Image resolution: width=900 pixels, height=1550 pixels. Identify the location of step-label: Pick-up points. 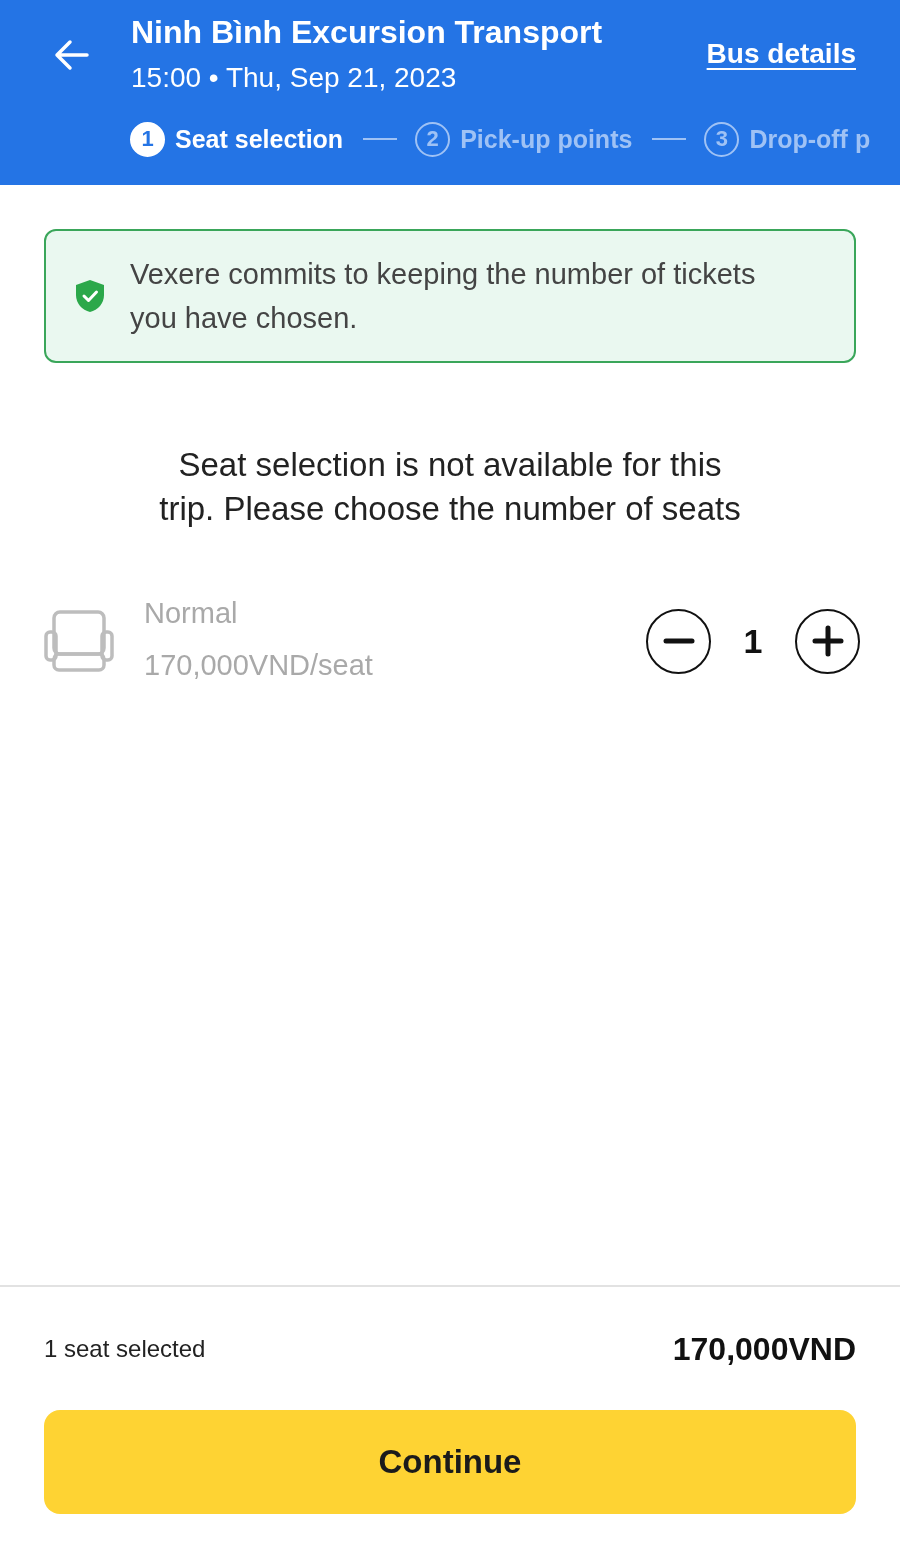
(546, 139).